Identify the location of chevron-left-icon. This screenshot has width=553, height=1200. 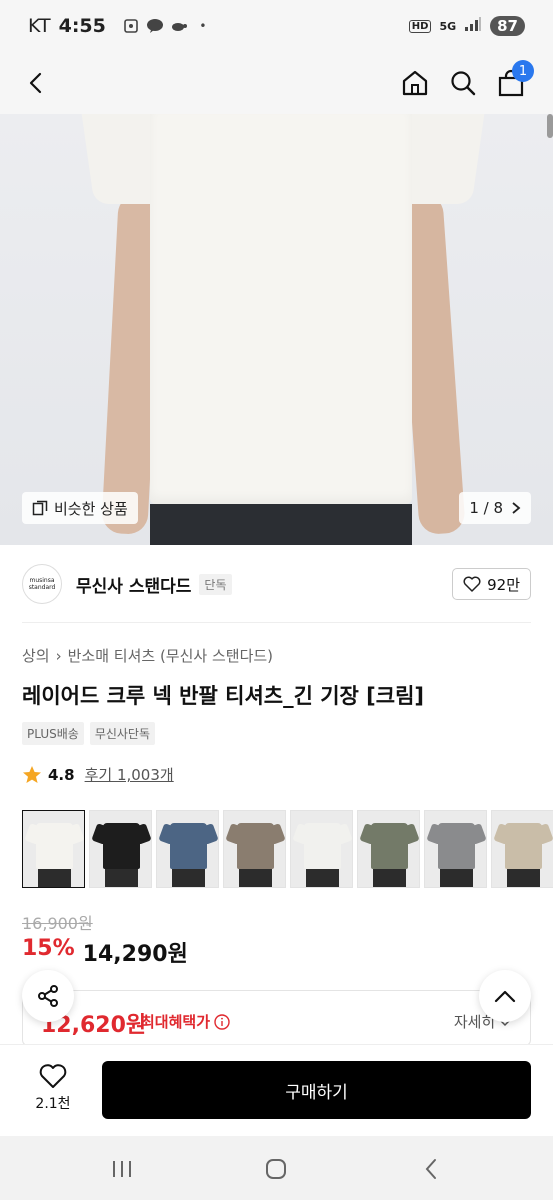
(35, 83).